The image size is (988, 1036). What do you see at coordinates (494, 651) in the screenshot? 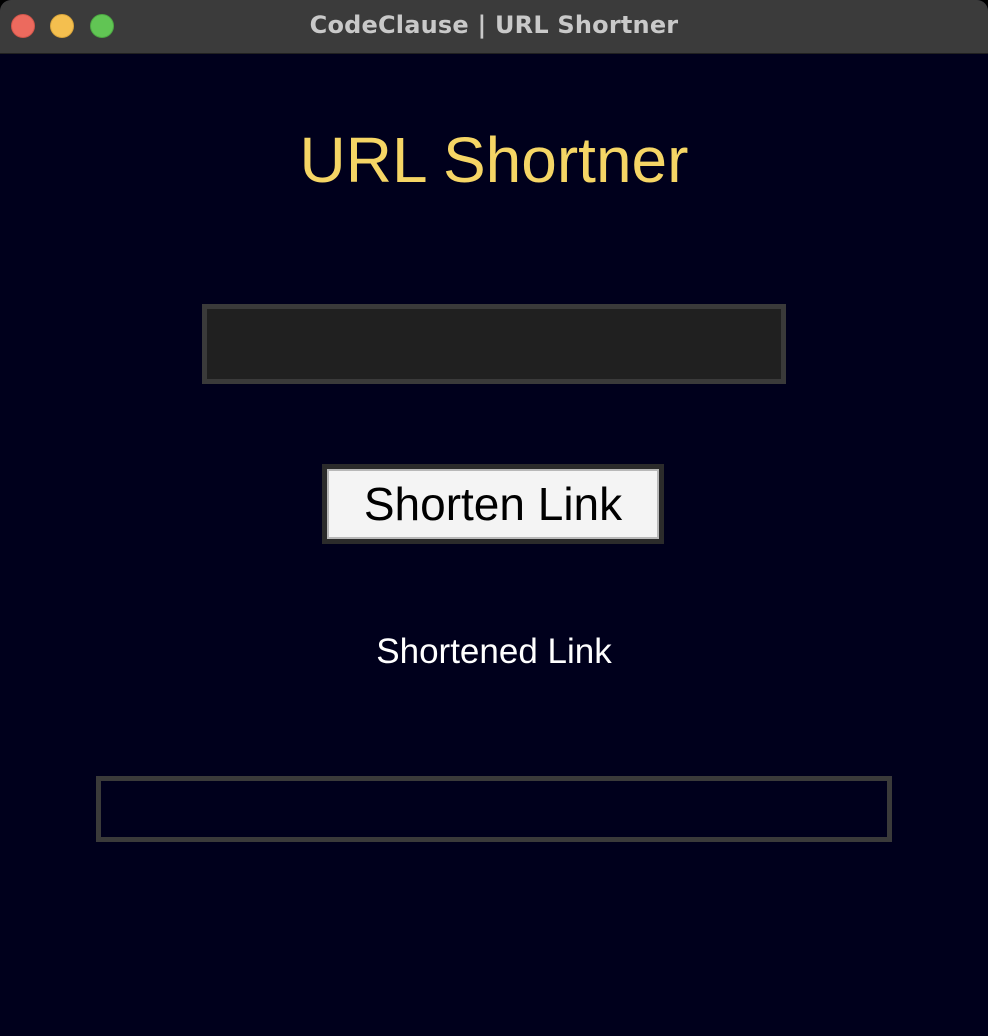
I see `shortened-link-label: Shortened Link` at bounding box center [494, 651].